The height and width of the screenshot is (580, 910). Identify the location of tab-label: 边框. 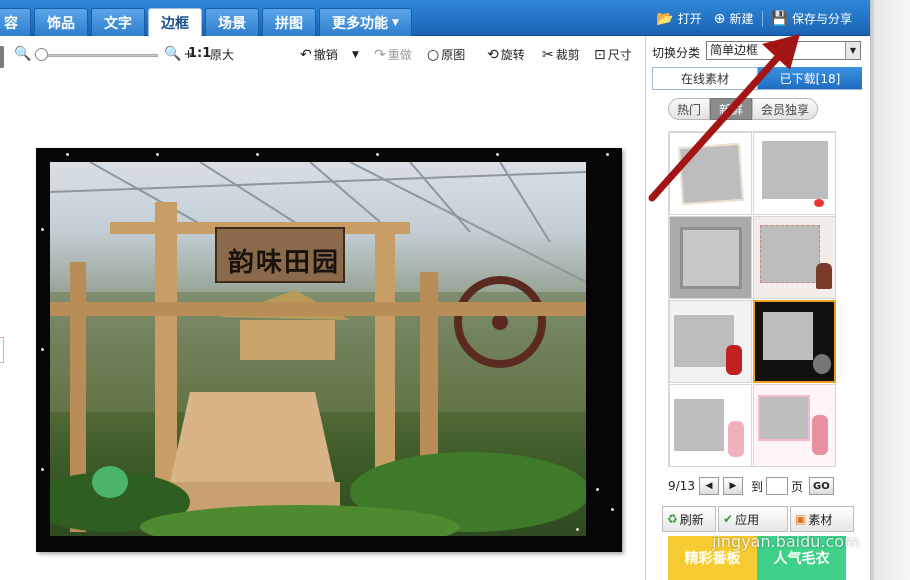
(175, 24).